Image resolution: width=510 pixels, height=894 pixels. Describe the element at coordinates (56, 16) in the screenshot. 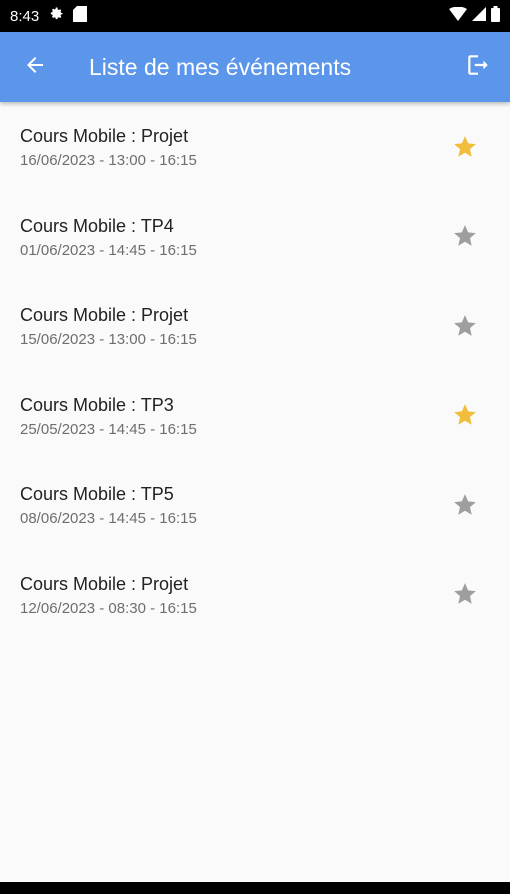

I see `settings-gear-icon` at that location.